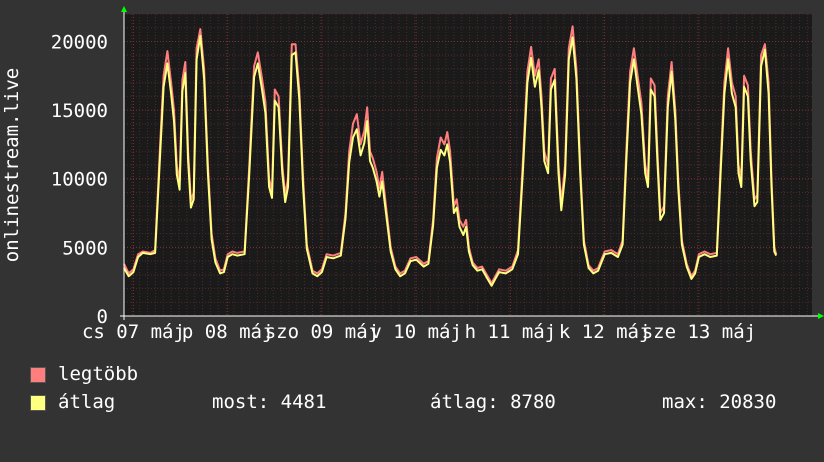 The width and height of the screenshot is (824, 462). What do you see at coordinates (133, 332) in the screenshot?
I see `x-tick-label: cs 07 máj` at bounding box center [133, 332].